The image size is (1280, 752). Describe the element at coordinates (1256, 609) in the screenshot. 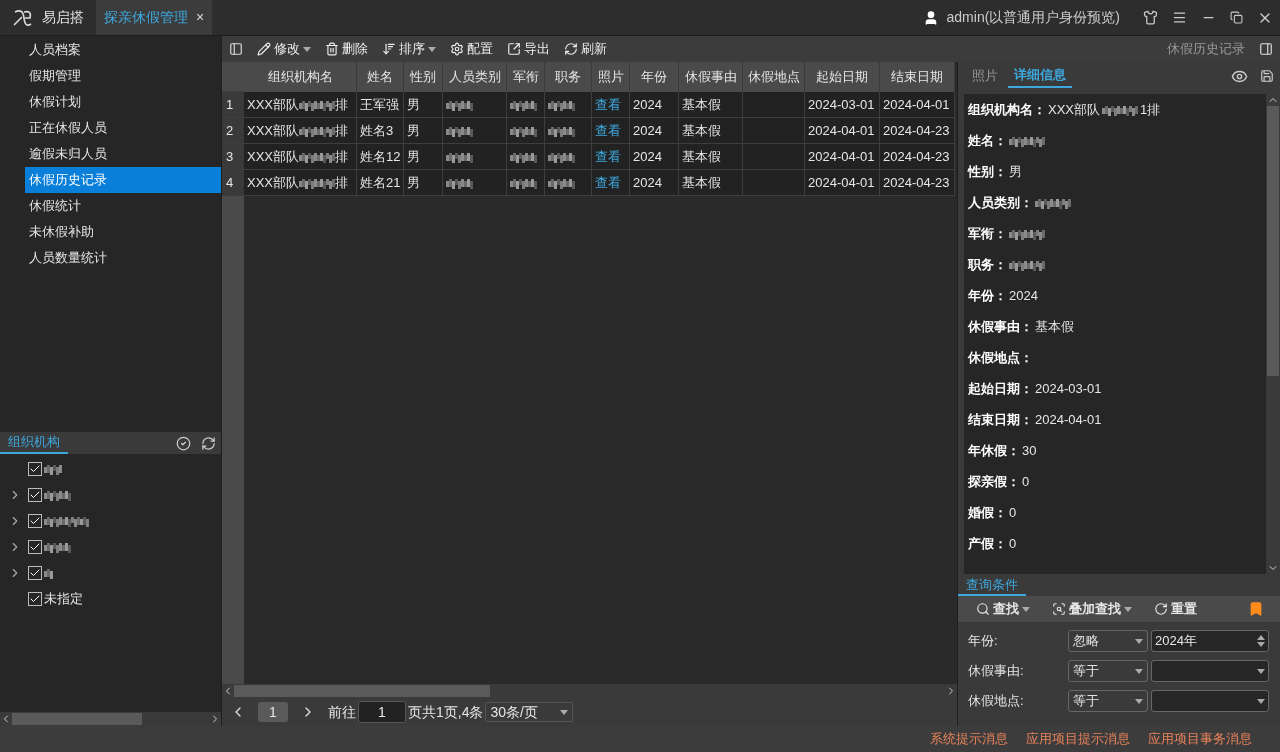

I see `bookmark-icon` at that location.